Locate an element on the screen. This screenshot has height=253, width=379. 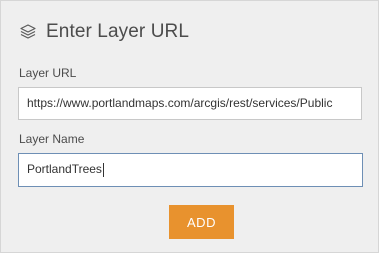
add-button: ADD is located at coordinates (201, 222).